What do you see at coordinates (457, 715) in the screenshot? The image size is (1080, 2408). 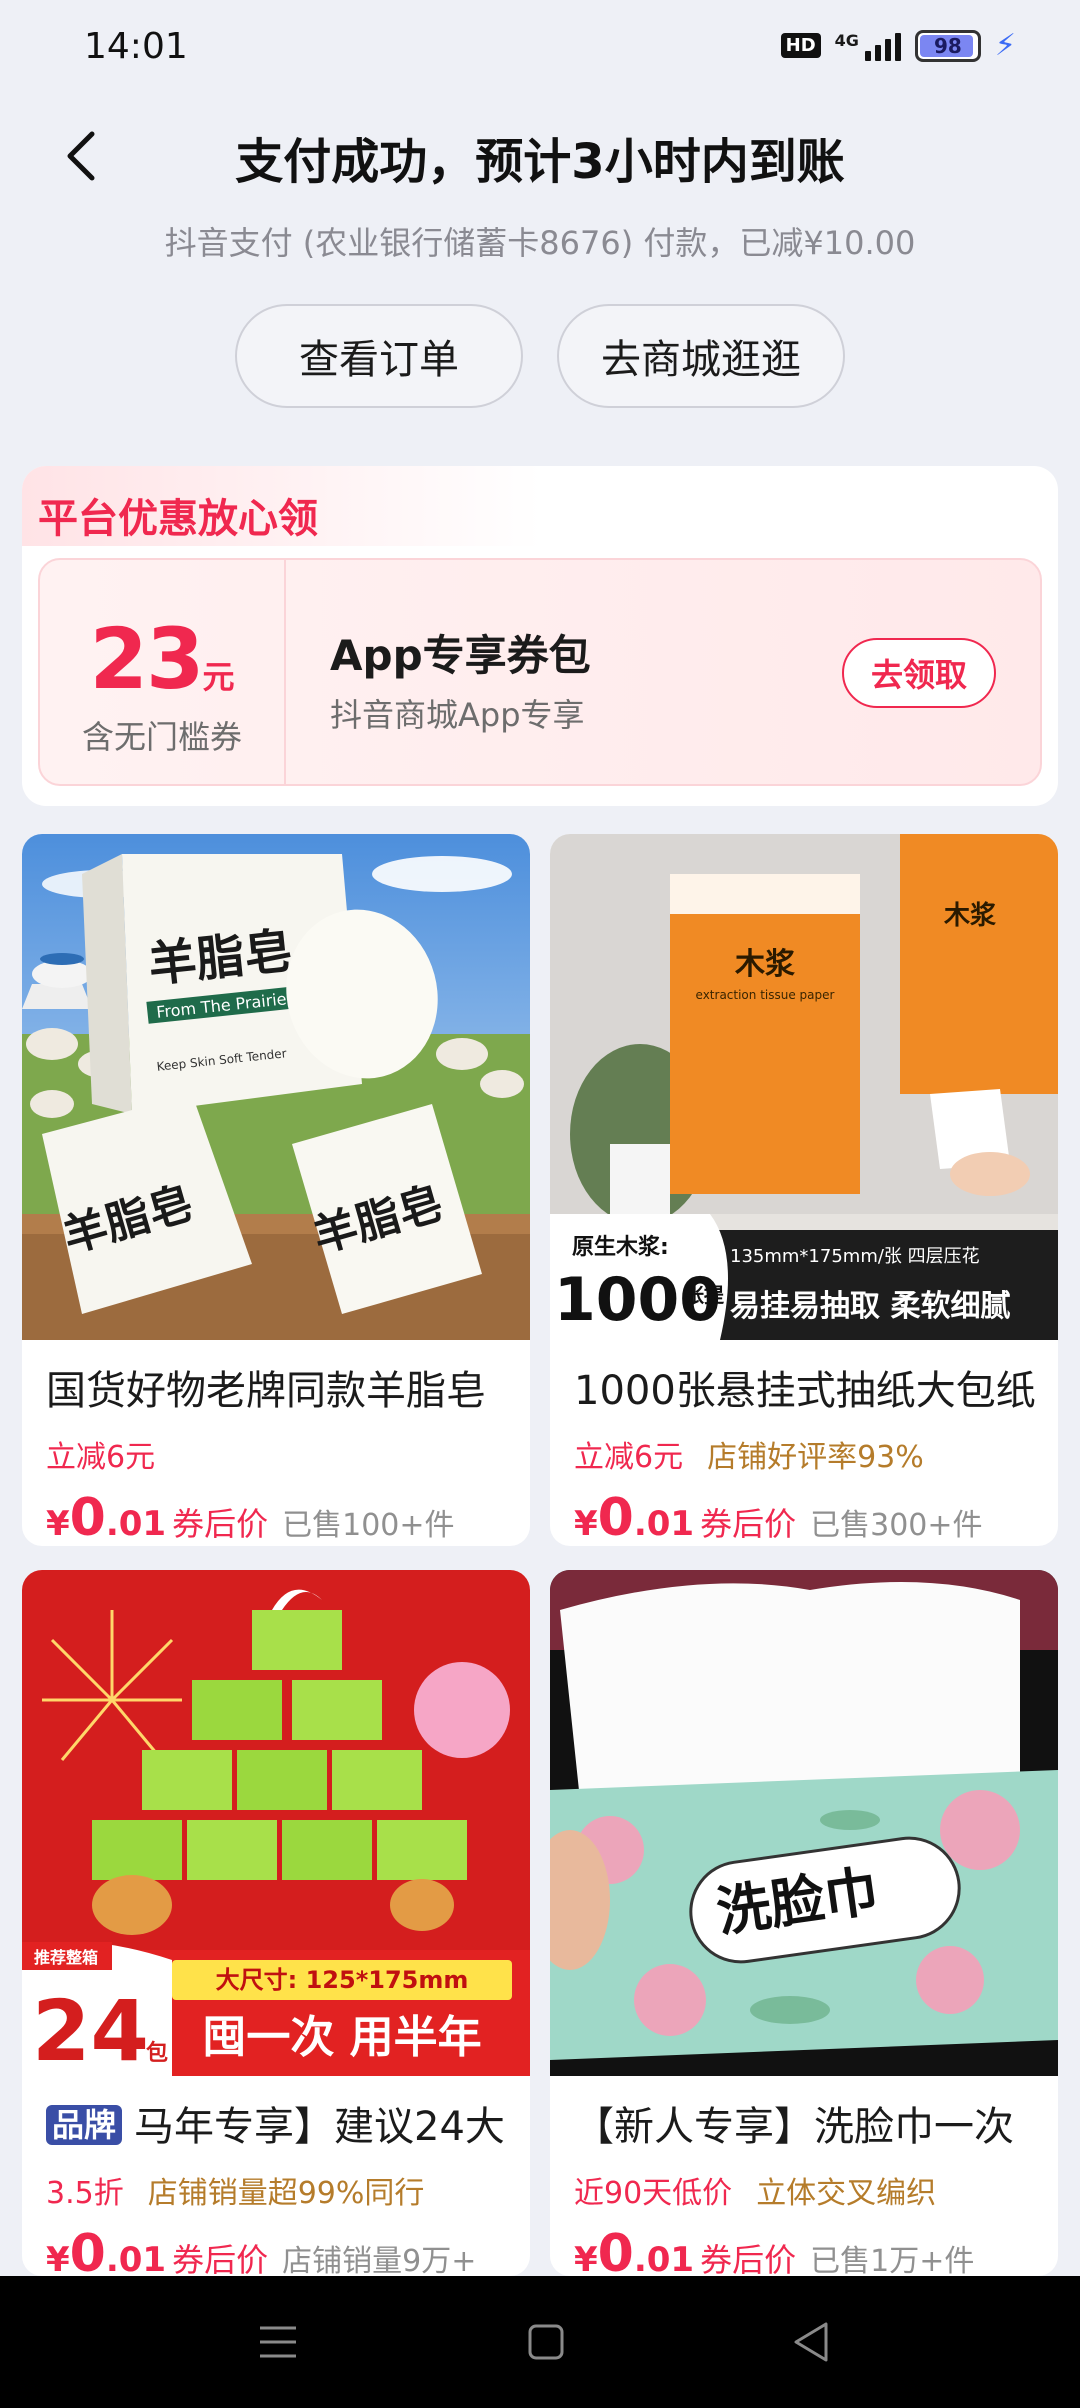 I see `coupon-subtitle: 抖音商城App专享` at bounding box center [457, 715].